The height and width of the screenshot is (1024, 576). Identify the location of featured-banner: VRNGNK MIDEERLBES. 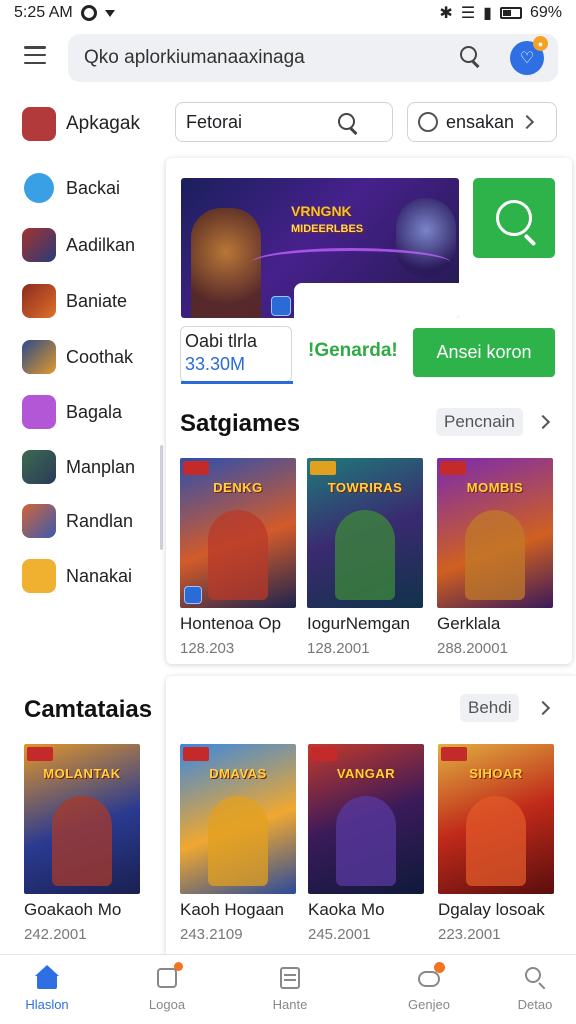
(320, 248).